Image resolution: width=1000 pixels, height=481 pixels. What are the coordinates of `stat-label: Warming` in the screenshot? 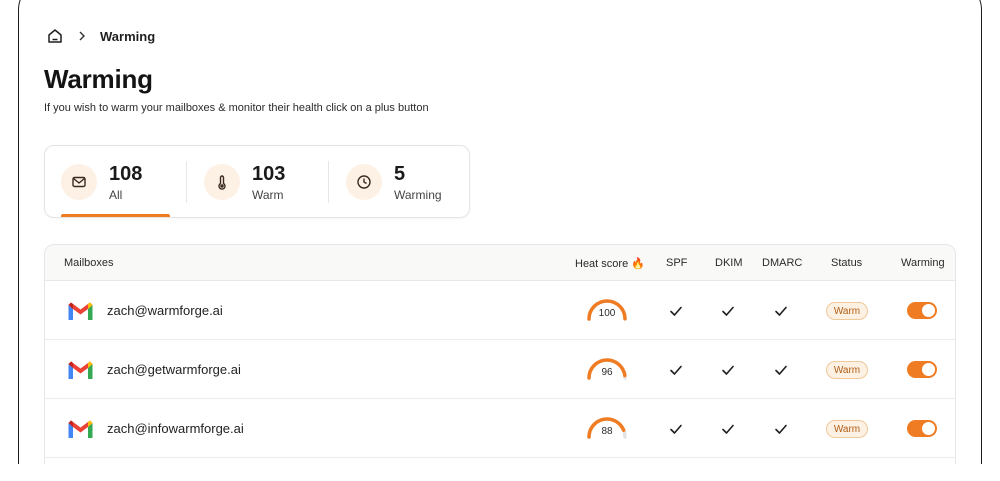 It's located at (418, 194).